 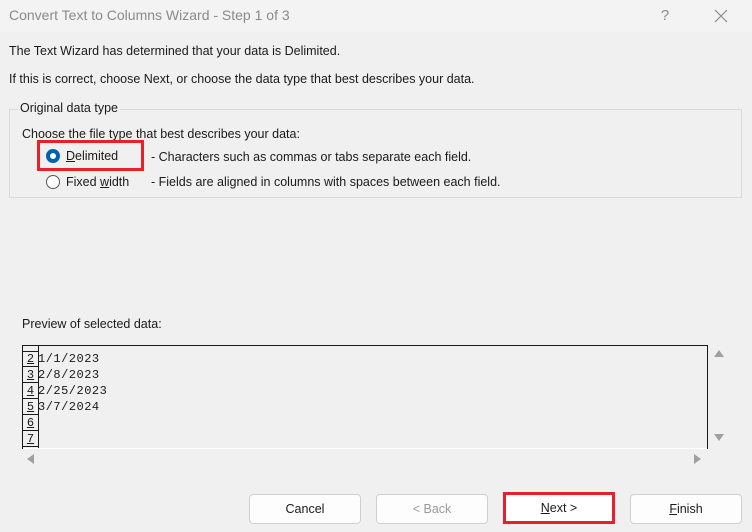 What do you see at coordinates (31, 391) in the screenshot?
I see `row-number: 4` at bounding box center [31, 391].